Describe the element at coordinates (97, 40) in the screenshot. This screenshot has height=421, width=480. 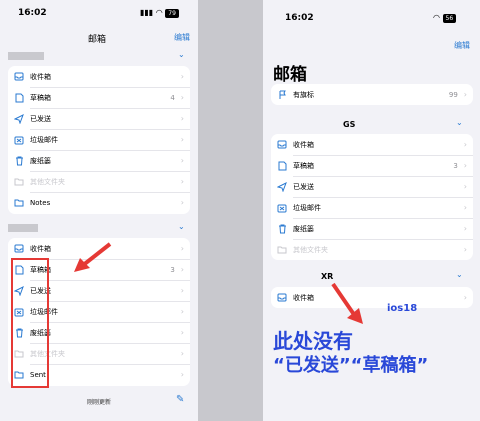
I see `nav-title: 邮箱` at that location.